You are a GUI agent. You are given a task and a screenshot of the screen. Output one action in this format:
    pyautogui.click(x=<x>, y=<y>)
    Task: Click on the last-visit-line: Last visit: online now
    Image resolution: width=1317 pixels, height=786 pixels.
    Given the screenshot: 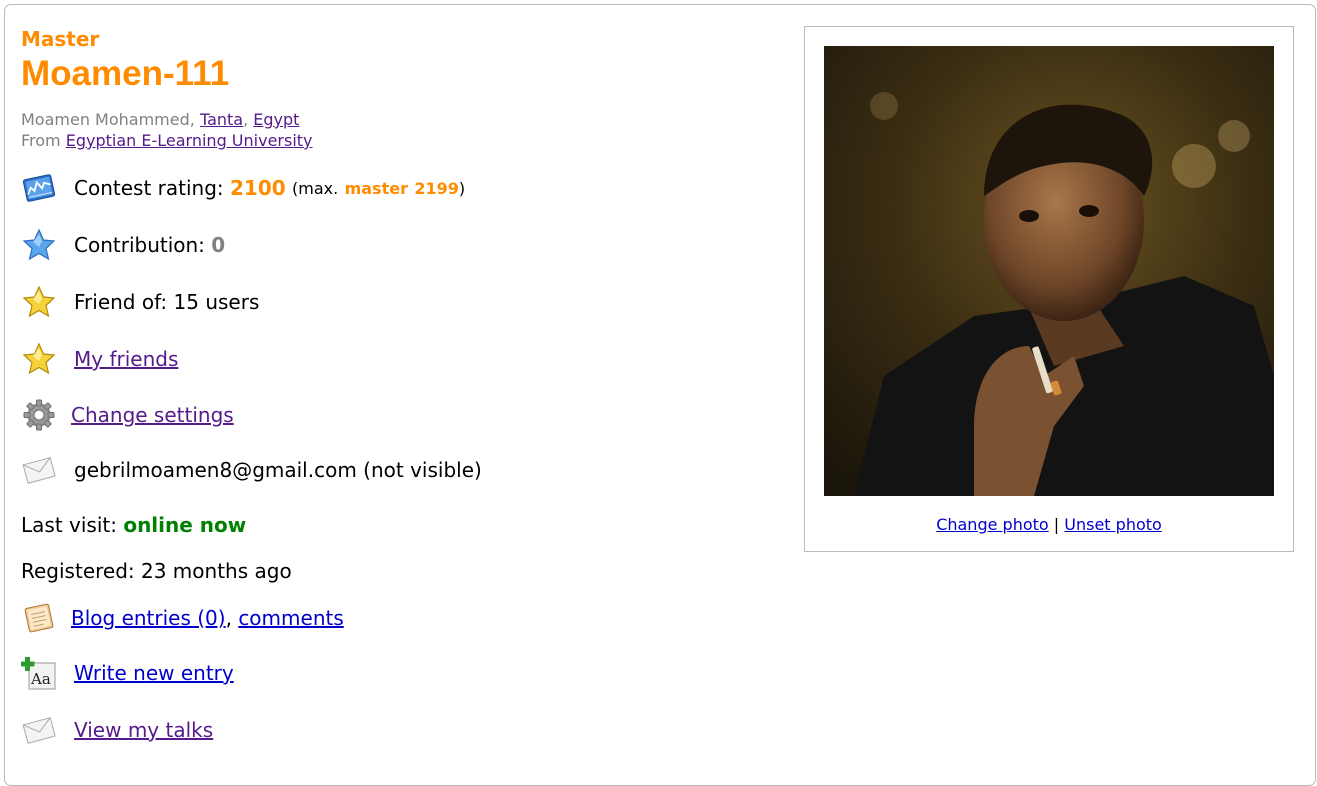 What is the action you would take?
    pyautogui.click(x=133, y=525)
    